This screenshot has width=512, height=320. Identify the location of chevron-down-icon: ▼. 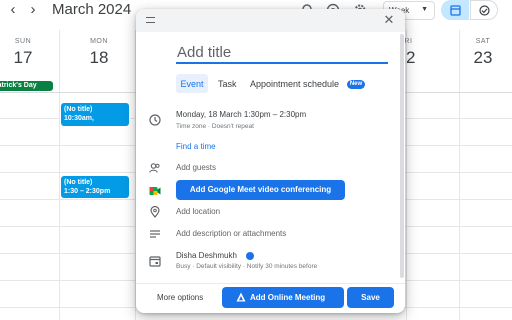
(424, 9).